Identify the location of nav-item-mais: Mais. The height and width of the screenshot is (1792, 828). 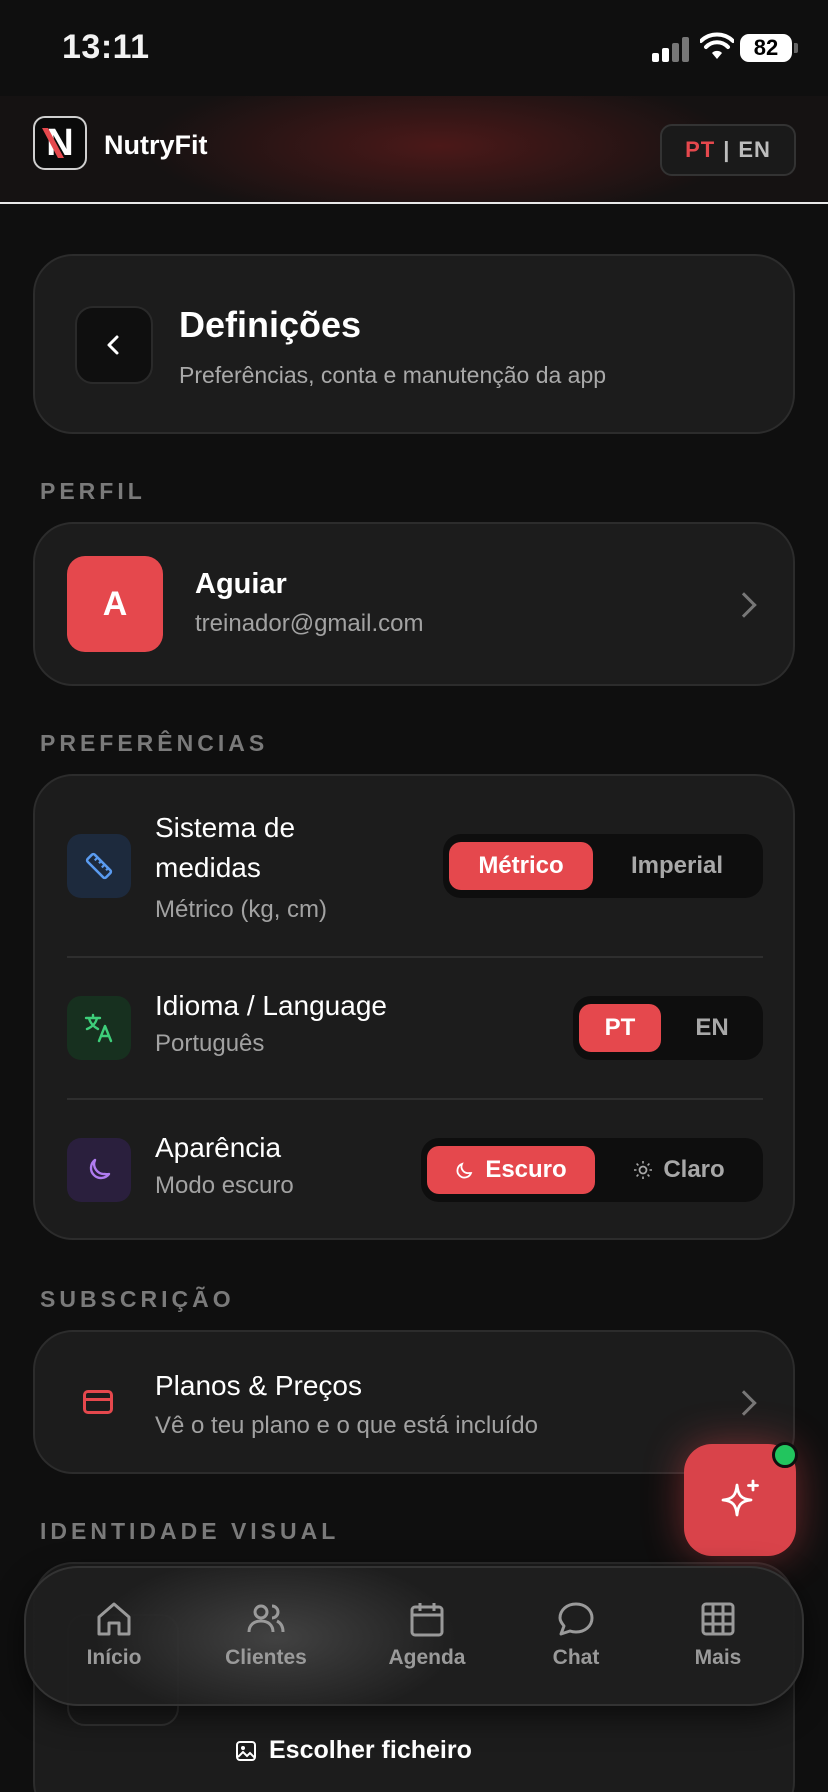
(718, 1634).